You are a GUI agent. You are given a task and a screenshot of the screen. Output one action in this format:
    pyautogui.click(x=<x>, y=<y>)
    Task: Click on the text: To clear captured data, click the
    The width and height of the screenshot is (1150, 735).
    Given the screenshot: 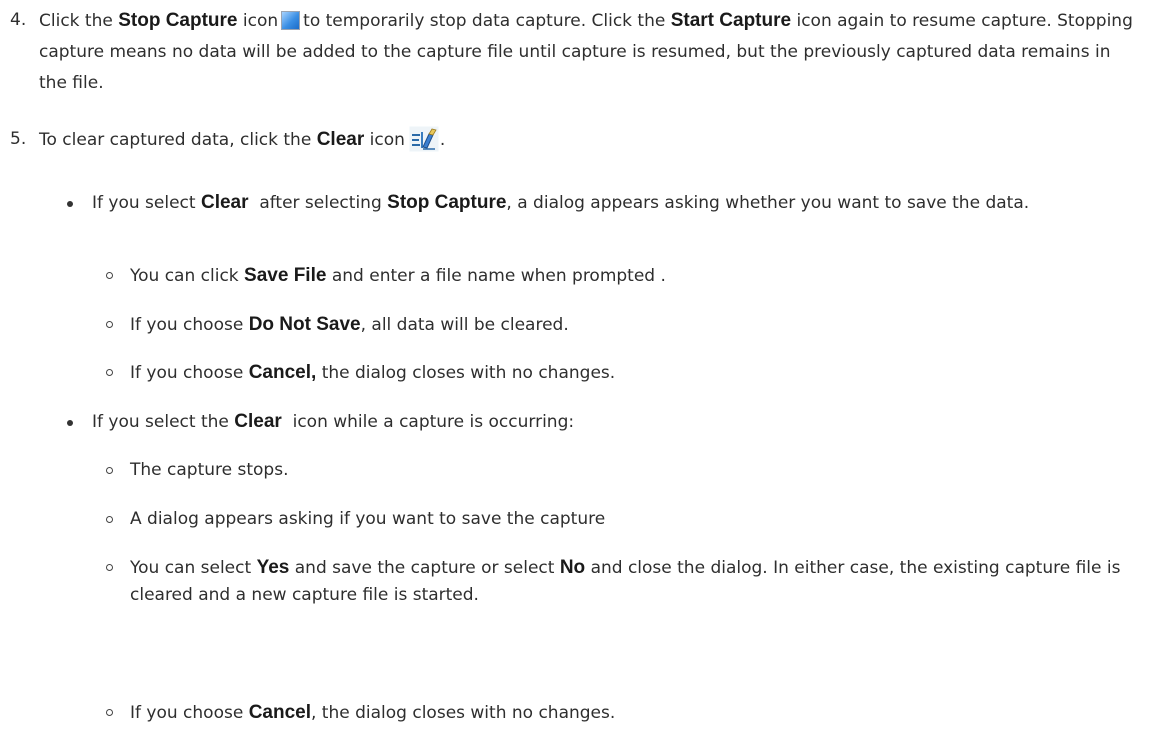 What is the action you would take?
    pyautogui.click(x=175, y=140)
    